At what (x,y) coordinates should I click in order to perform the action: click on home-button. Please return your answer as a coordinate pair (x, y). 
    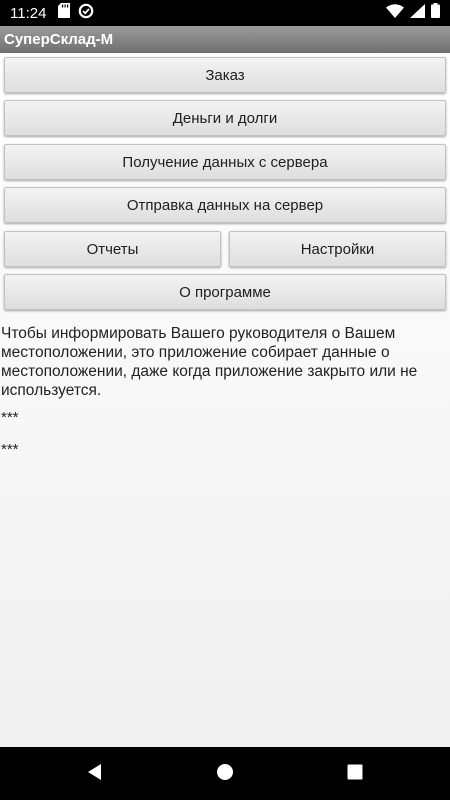
    Looking at the image, I should click on (225, 774).